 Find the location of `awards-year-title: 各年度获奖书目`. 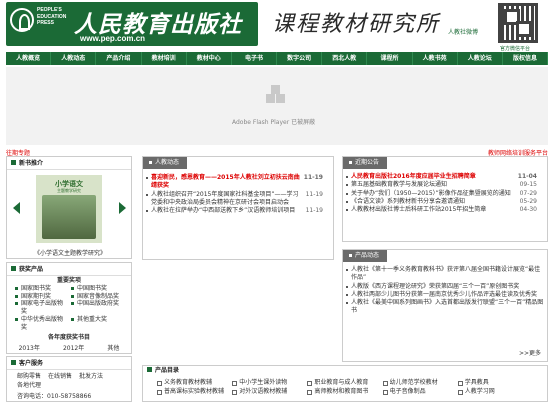

awards-year-title: 各年度获奖书目 is located at coordinates (68, 338).